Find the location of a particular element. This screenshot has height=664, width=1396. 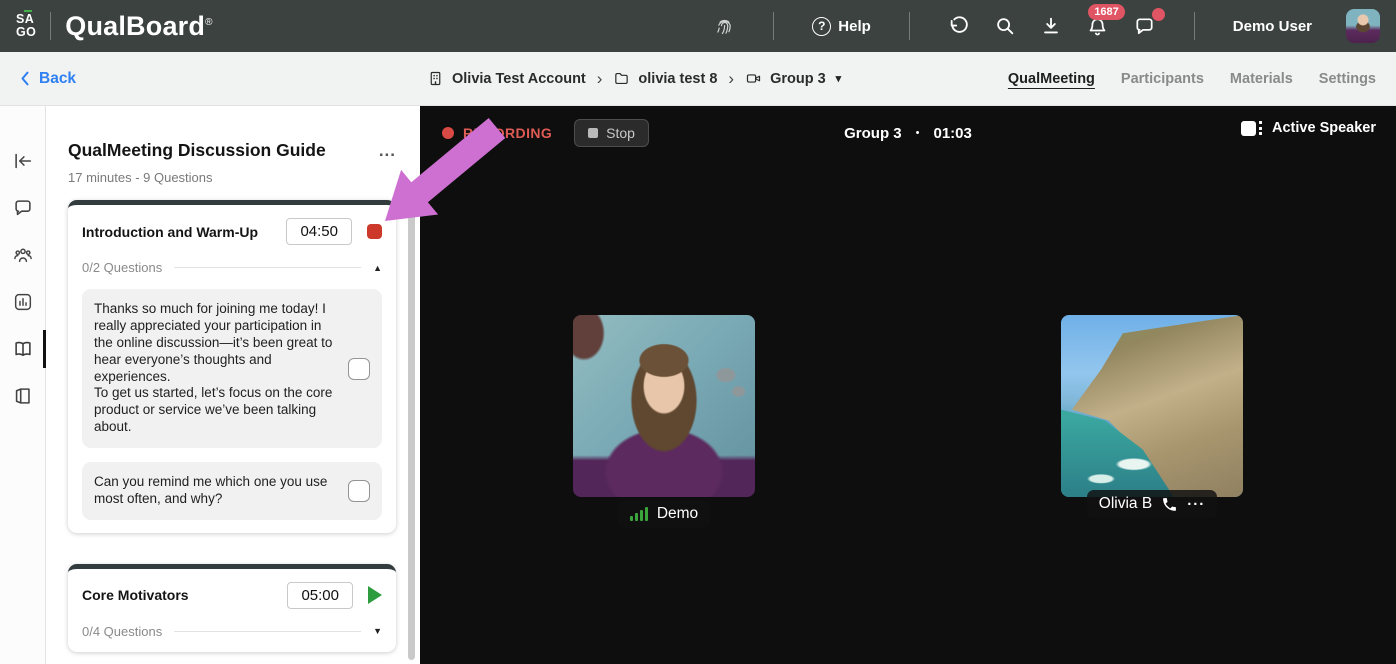

breadcrumb-project-label: olivia test 8 is located at coordinates (678, 78).